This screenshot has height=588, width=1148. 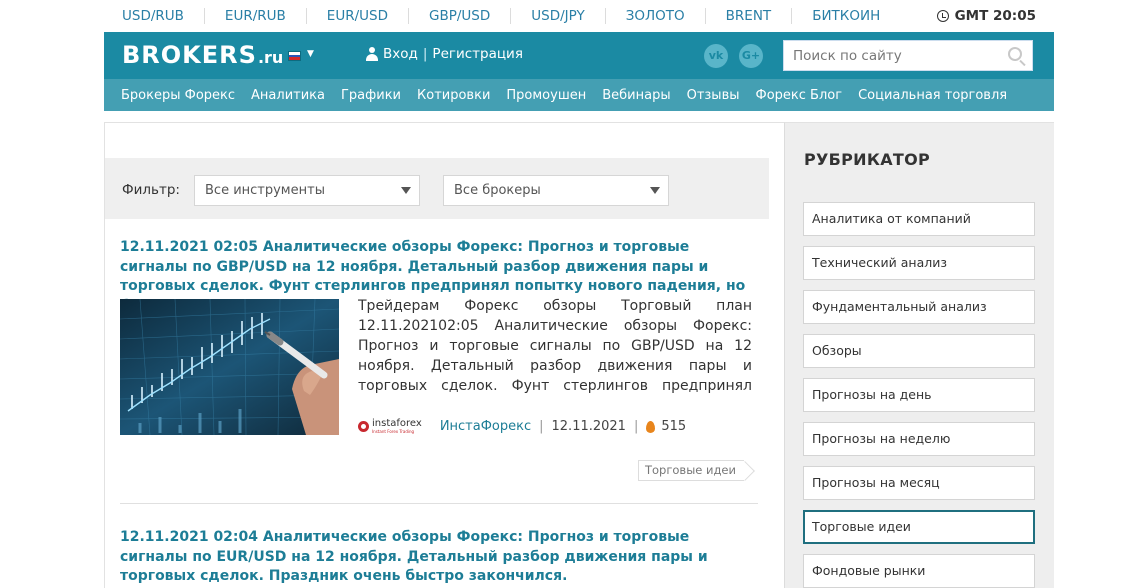 I want to click on nav-item-promotions: Промоушен, so click(x=546, y=95).